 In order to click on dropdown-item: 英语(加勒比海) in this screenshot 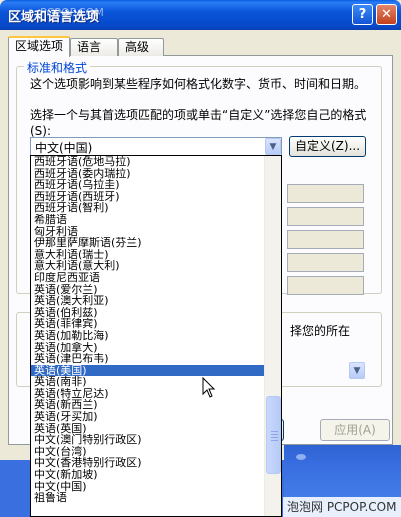, I will do `click(148, 336)`.